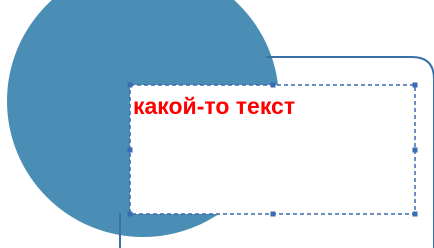 This screenshot has height=248, width=434. What do you see at coordinates (273, 214) in the screenshot?
I see `handle-bottom-middle` at bounding box center [273, 214].